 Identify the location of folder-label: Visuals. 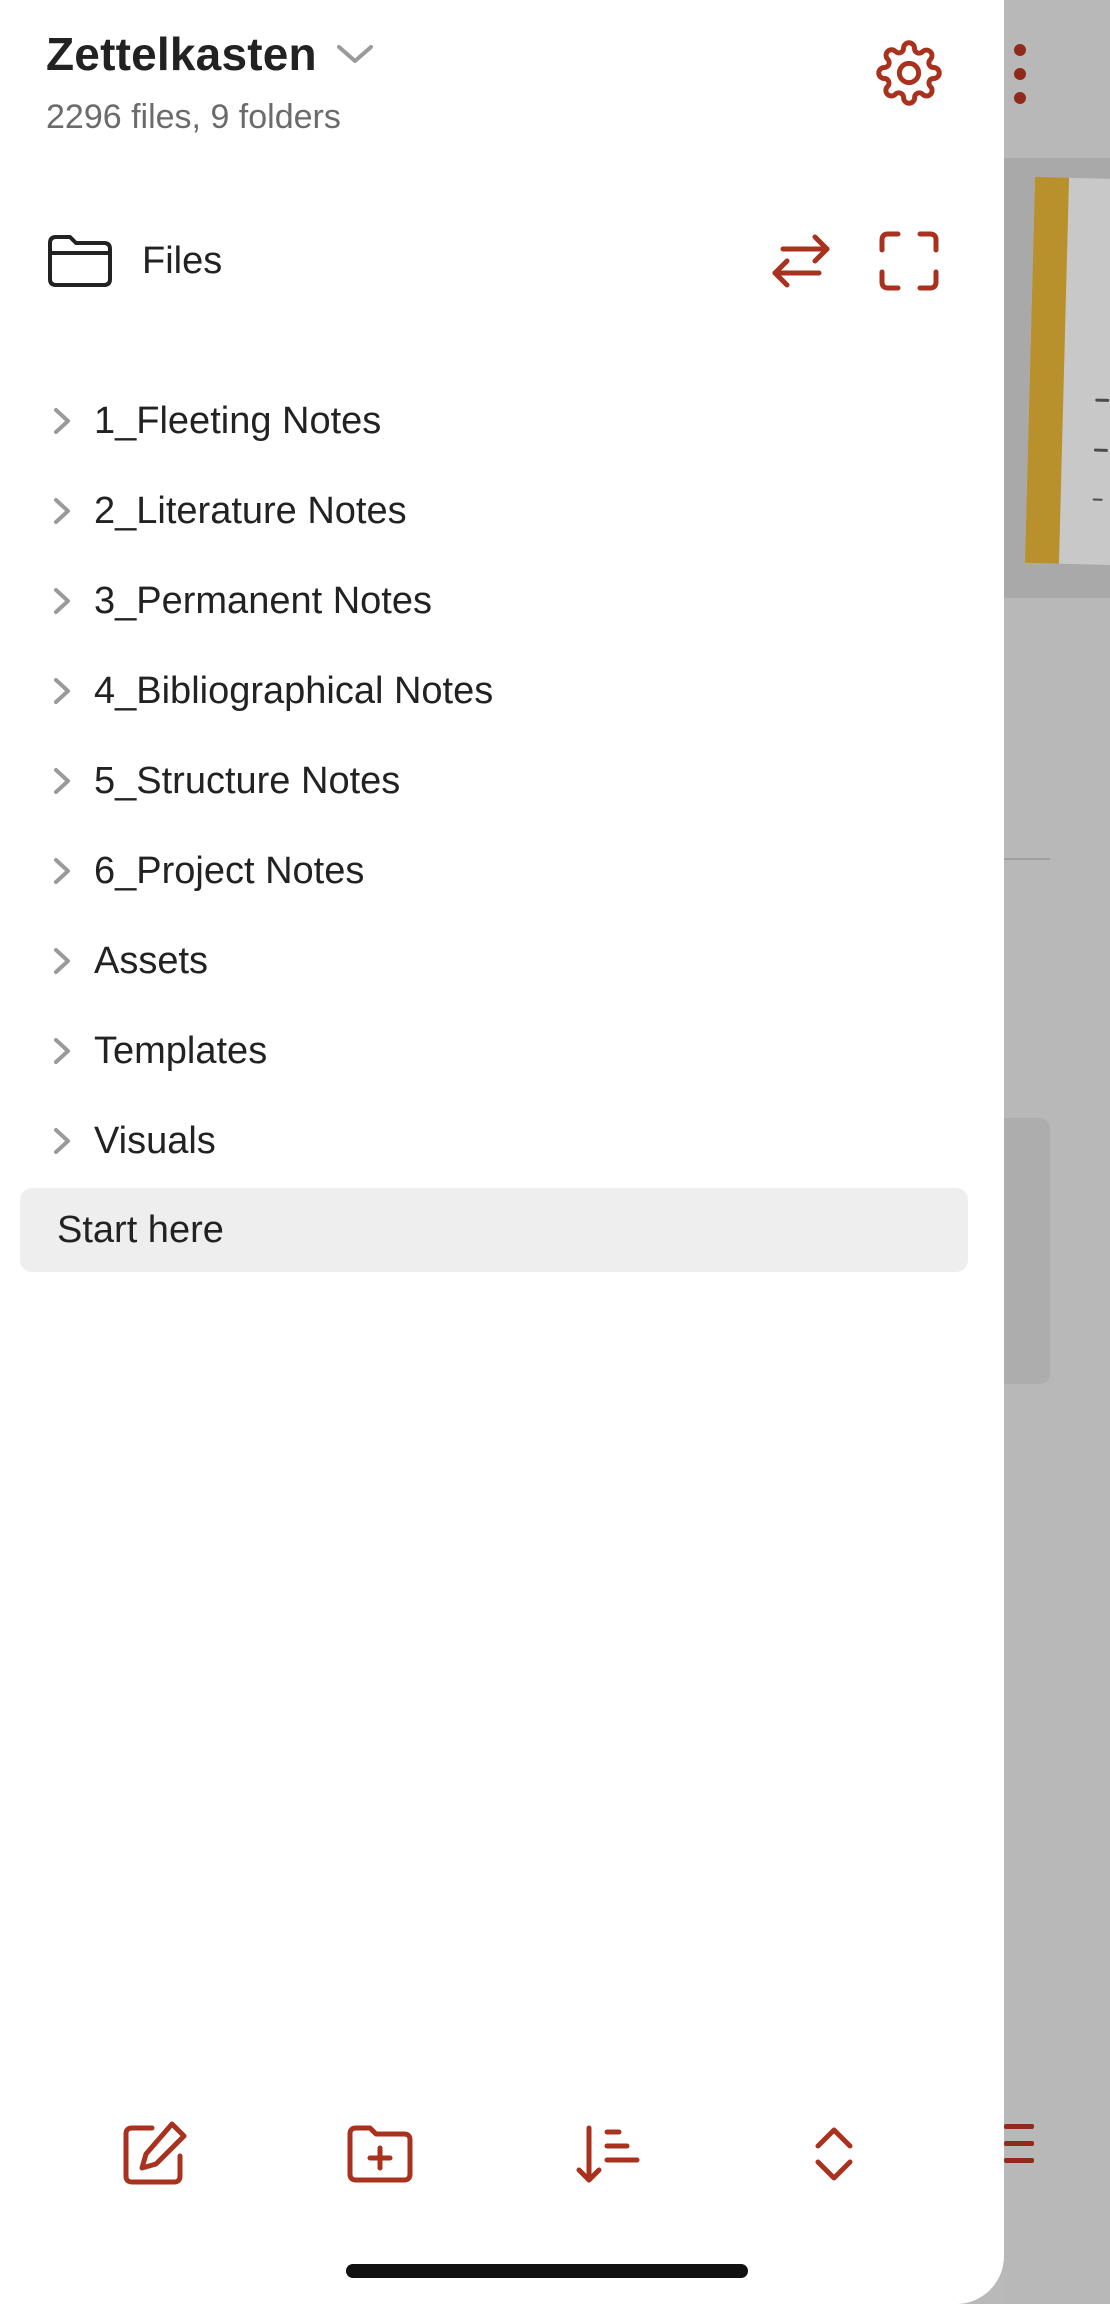
(155, 1140).